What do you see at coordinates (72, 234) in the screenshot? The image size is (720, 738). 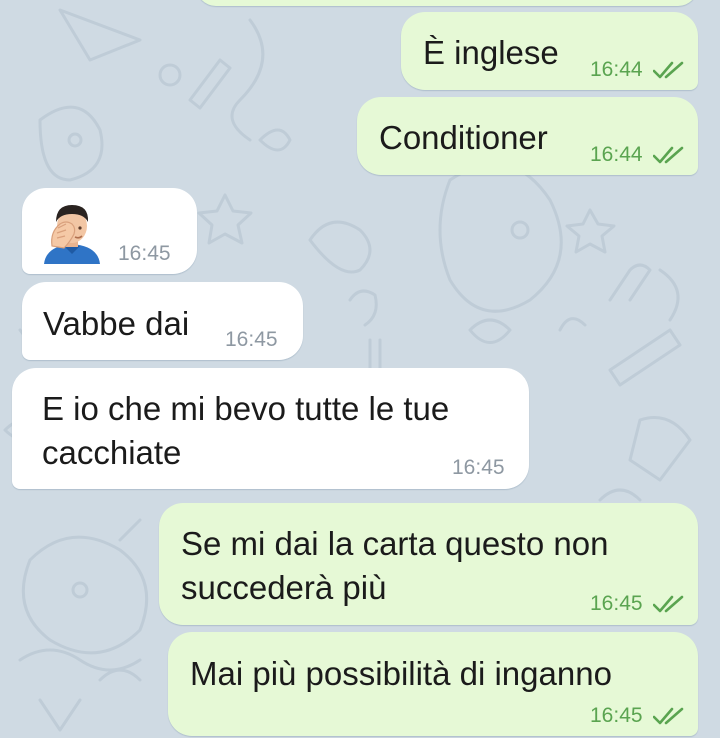 I see `face-palm-man-emoji` at bounding box center [72, 234].